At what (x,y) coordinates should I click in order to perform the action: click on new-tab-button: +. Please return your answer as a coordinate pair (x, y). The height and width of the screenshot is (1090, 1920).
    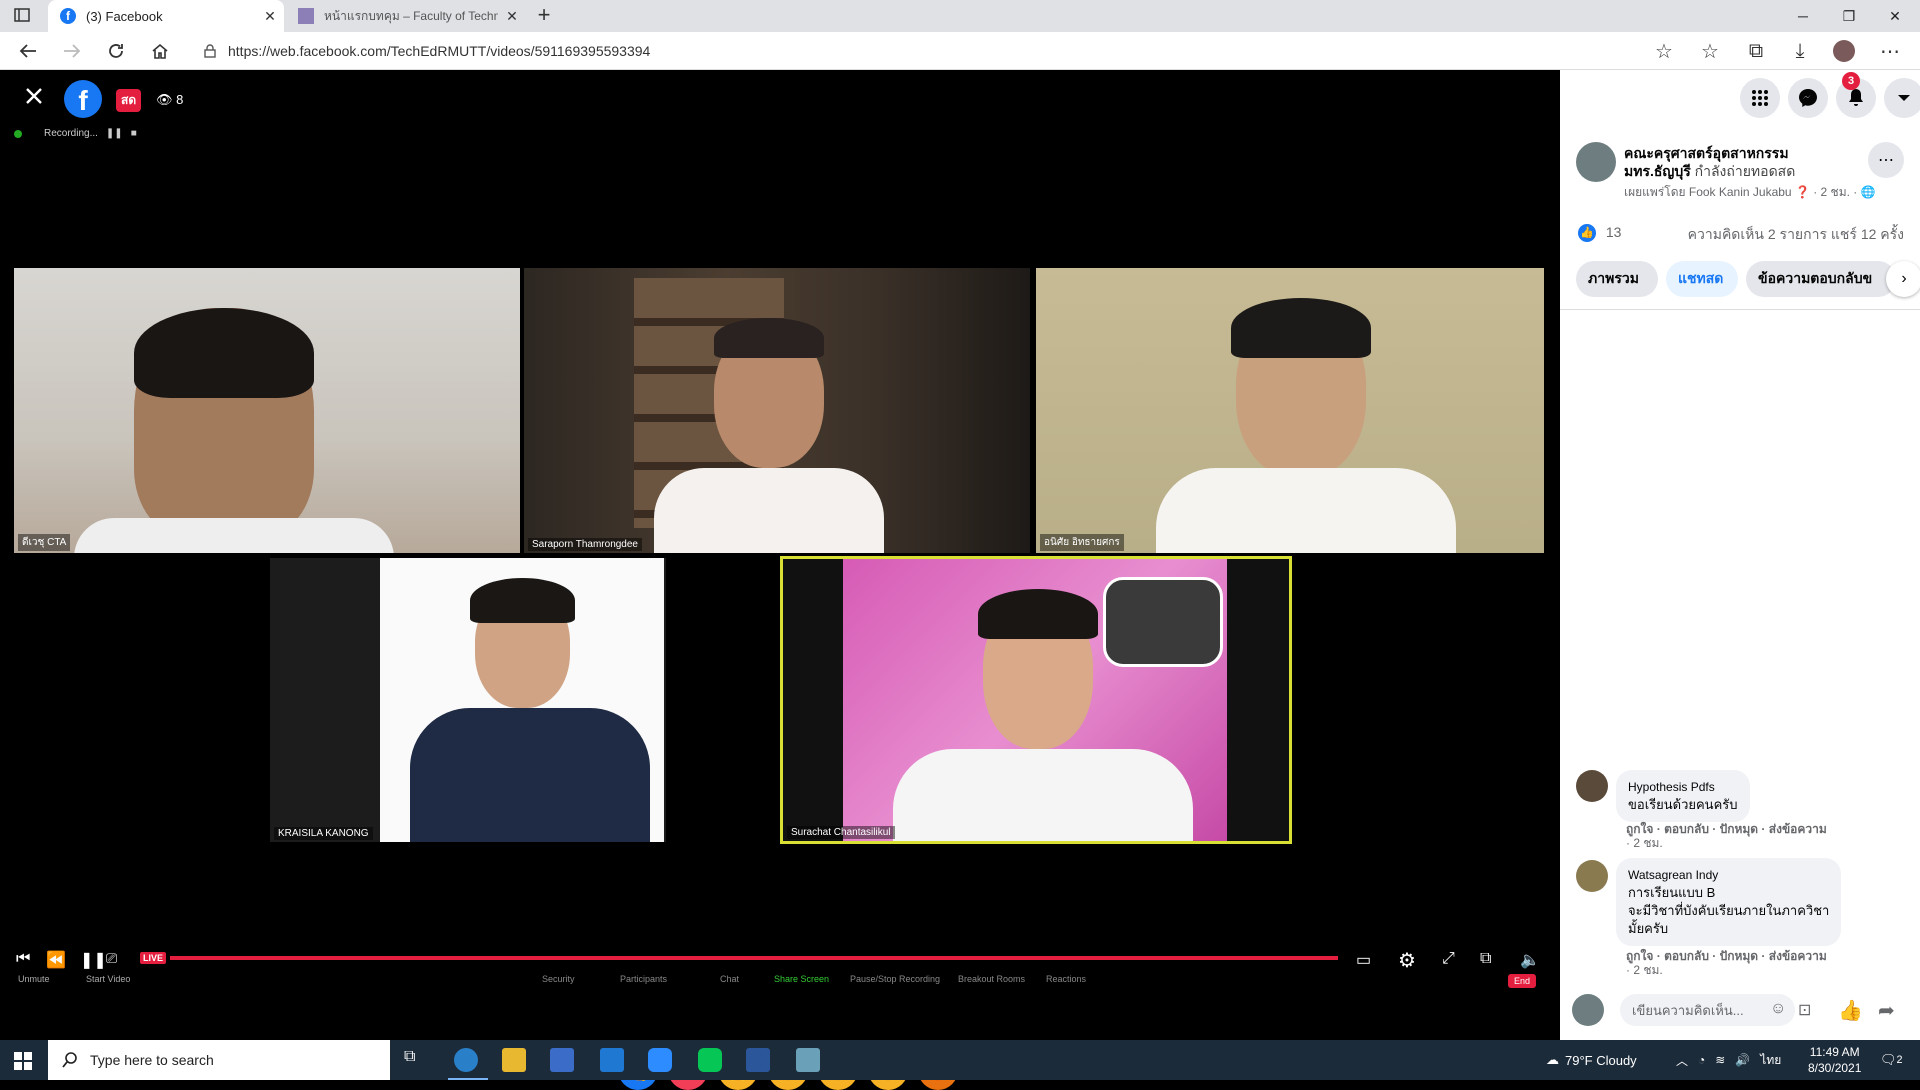
    Looking at the image, I should click on (544, 16).